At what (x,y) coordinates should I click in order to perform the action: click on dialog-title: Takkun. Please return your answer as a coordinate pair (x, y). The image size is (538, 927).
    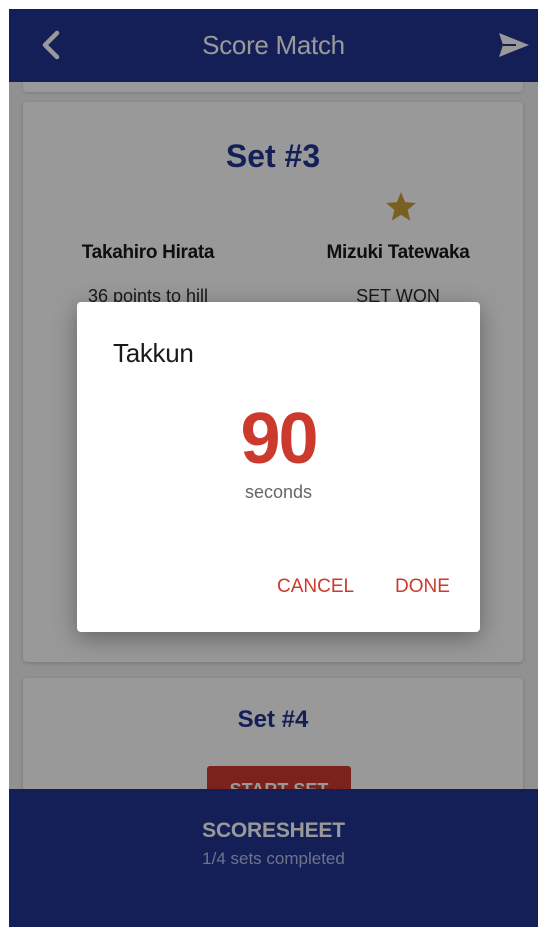
    Looking at the image, I should click on (153, 353).